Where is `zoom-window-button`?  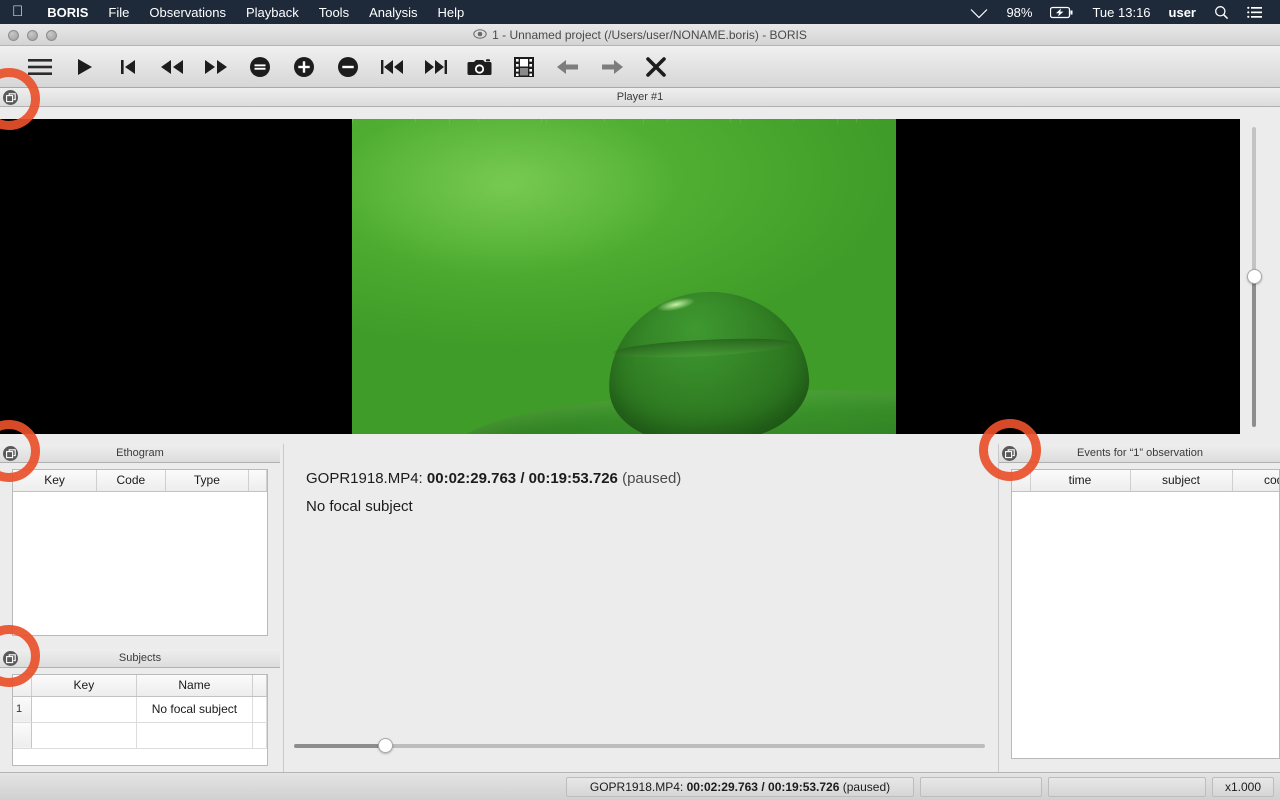
zoom-window-button is located at coordinates (51, 35).